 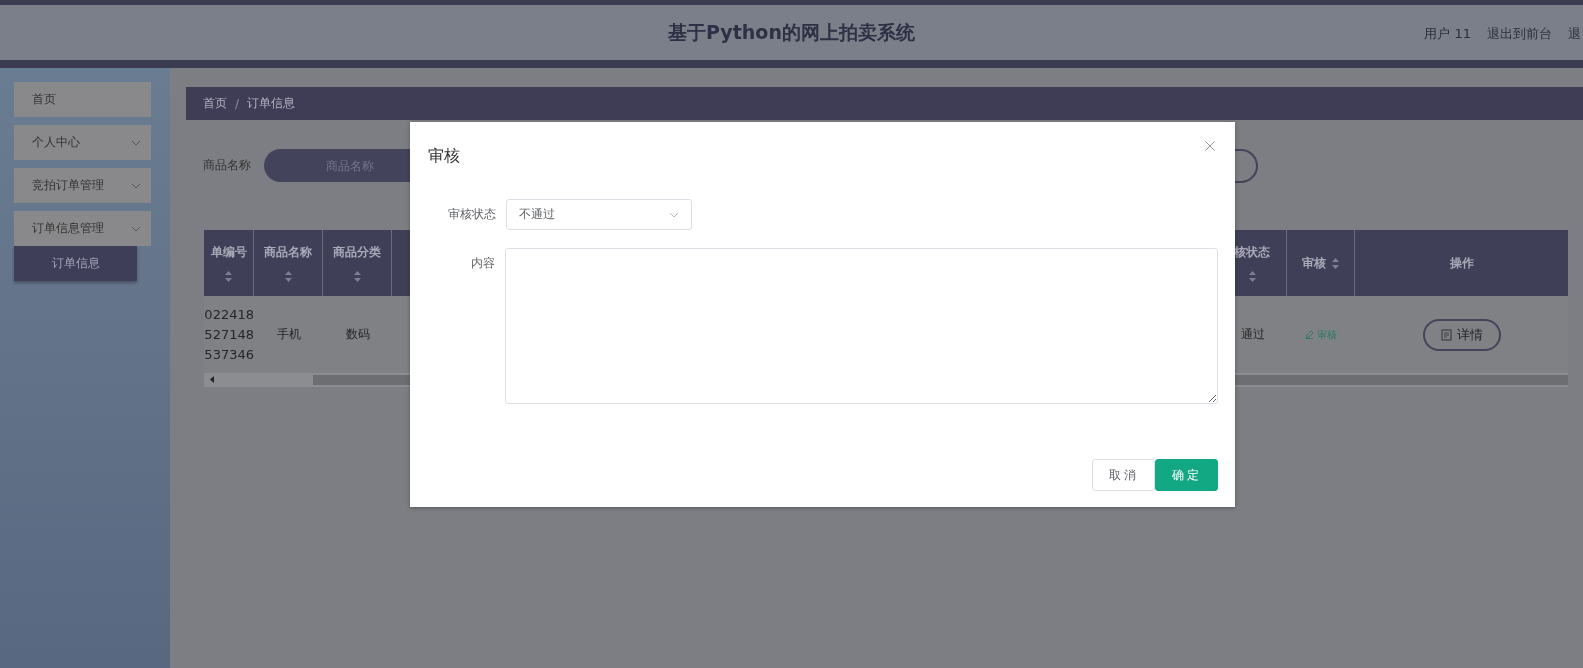 What do you see at coordinates (212, 379) in the screenshot?
I see `scroll-left-icon` at bounding box center [212, 379].